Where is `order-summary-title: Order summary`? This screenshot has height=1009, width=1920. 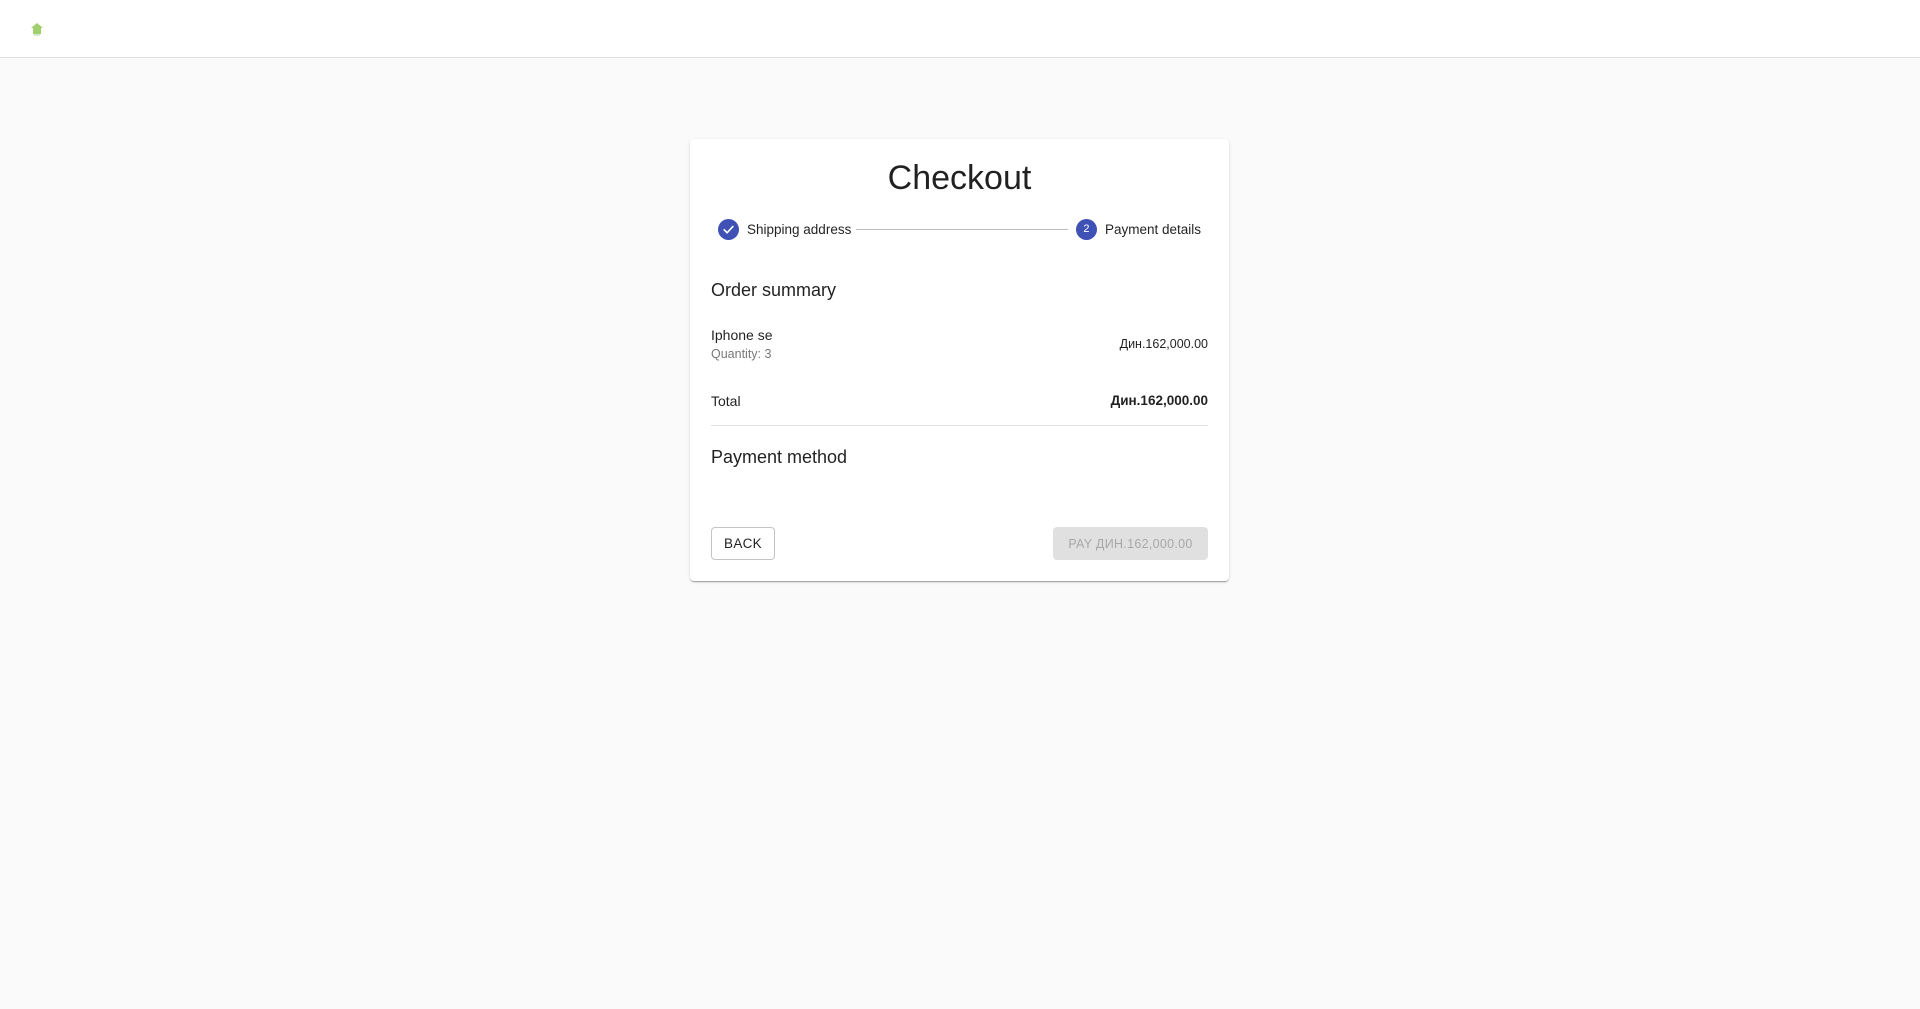 order-summary-title: Order summary is located at coordinates (774, 290).